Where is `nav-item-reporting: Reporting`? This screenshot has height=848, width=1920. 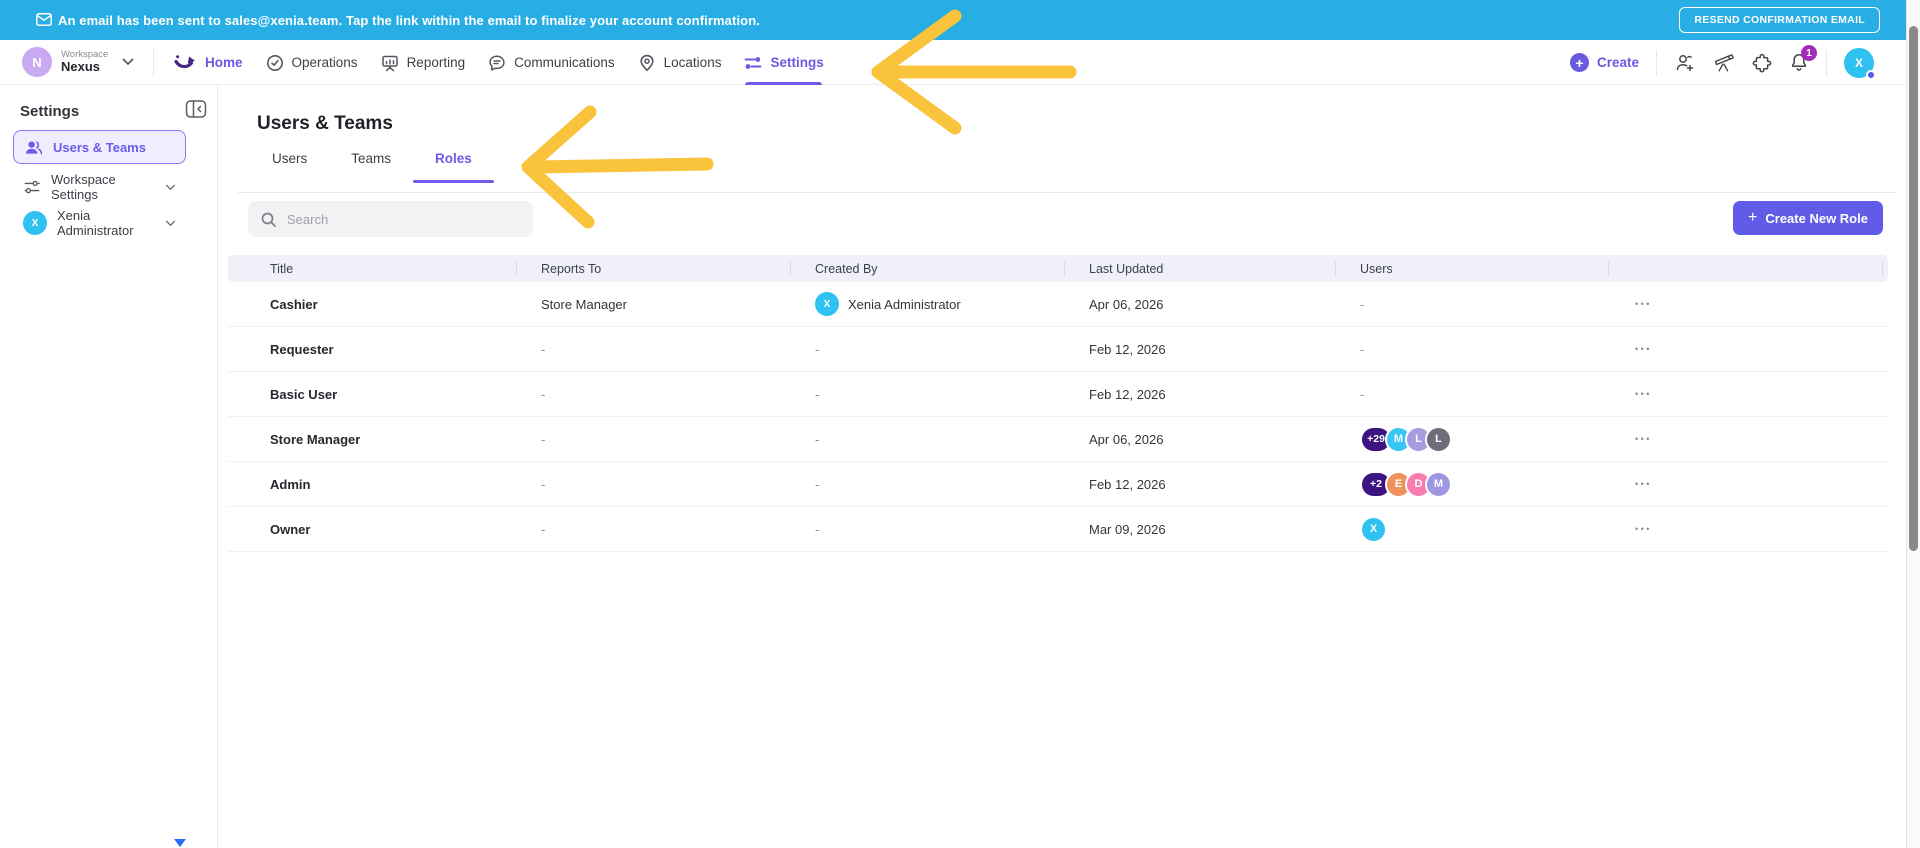 nav-item-reporting: Reporting is located at coordinates (423, 62).